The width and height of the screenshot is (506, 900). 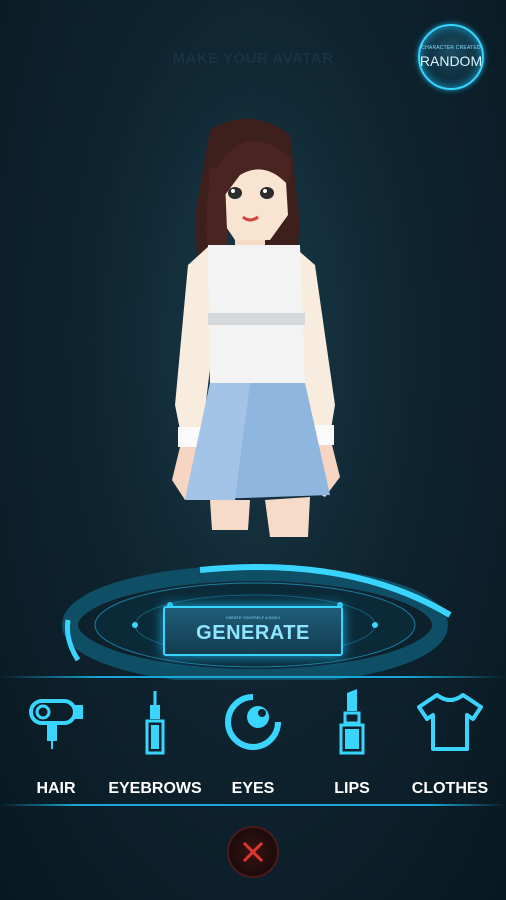 I want to click on generate-sublabel: CREATE YOURSELF & BODY, so click(x=253, y=617).